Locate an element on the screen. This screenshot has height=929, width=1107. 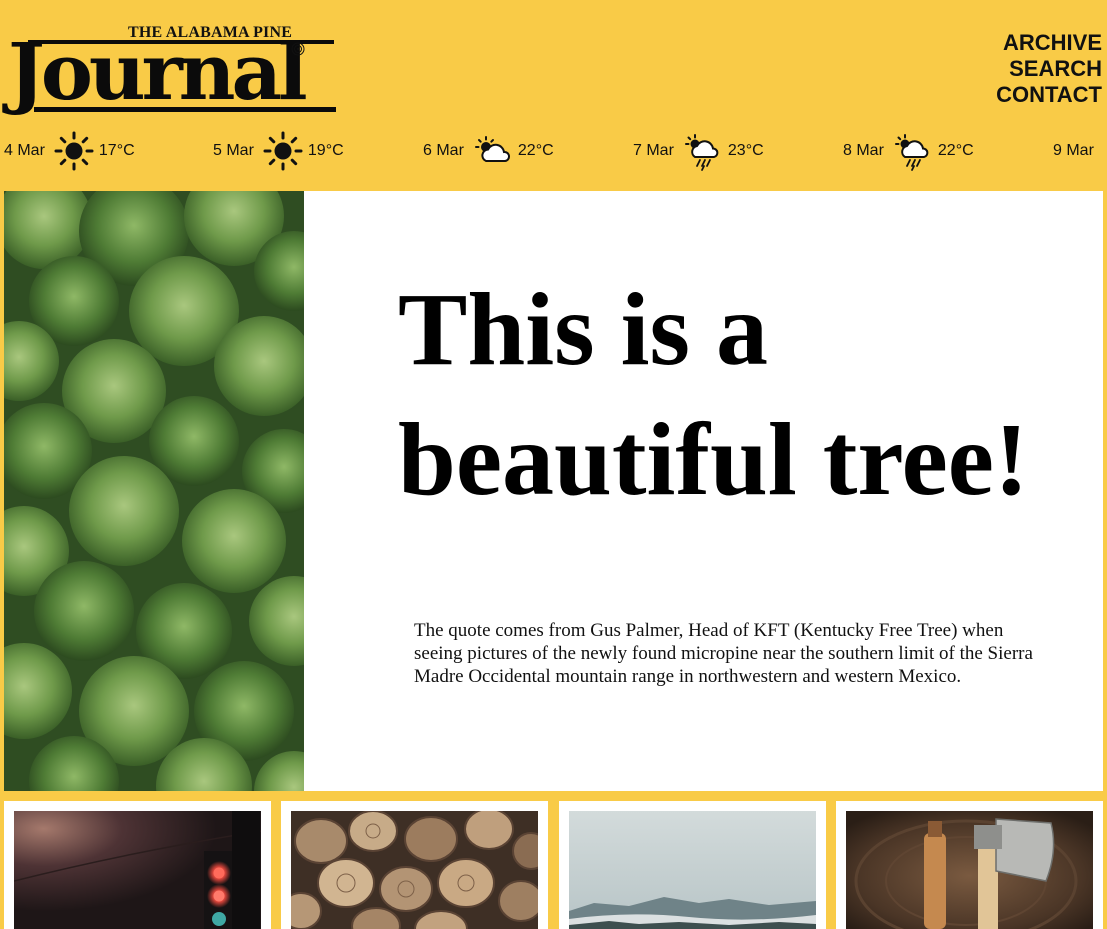
weather-day: 6 Mar 22°C is located at coordinates (488, 151).